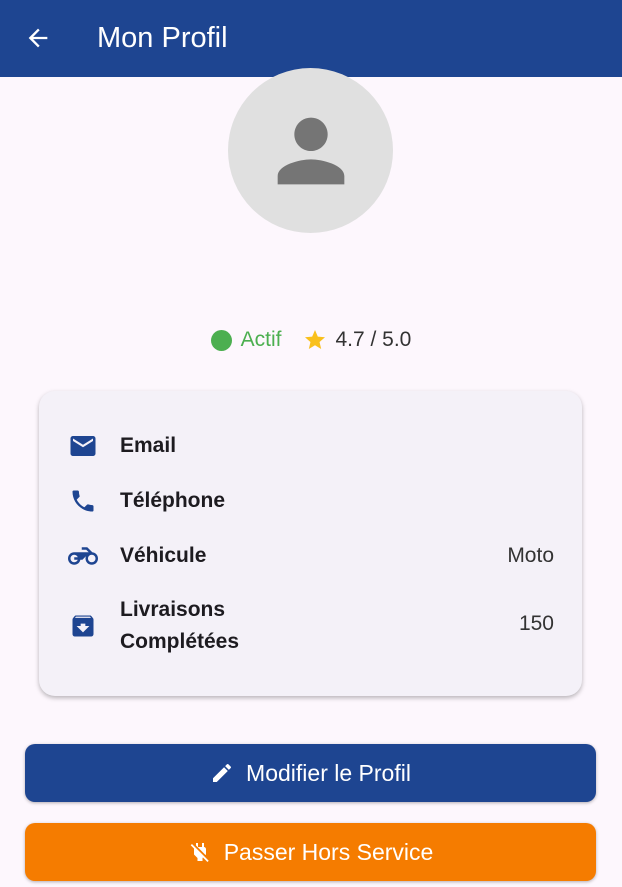 The image size is (622, 887). I want to click on info-label-vehicle: Véhicule, so click(163, 555).